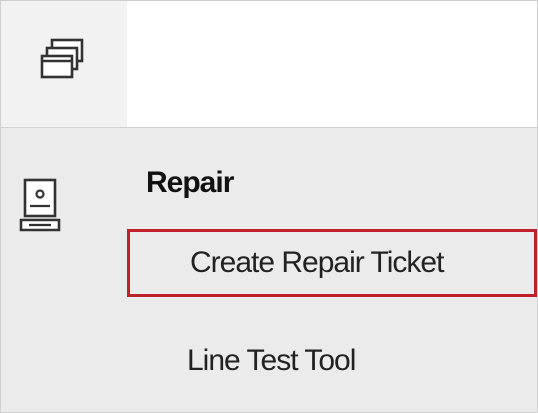 The height and width of the screenshot is (413, 538). I want to click on menu-item-label: Line Test Tool, so click(271, 360).